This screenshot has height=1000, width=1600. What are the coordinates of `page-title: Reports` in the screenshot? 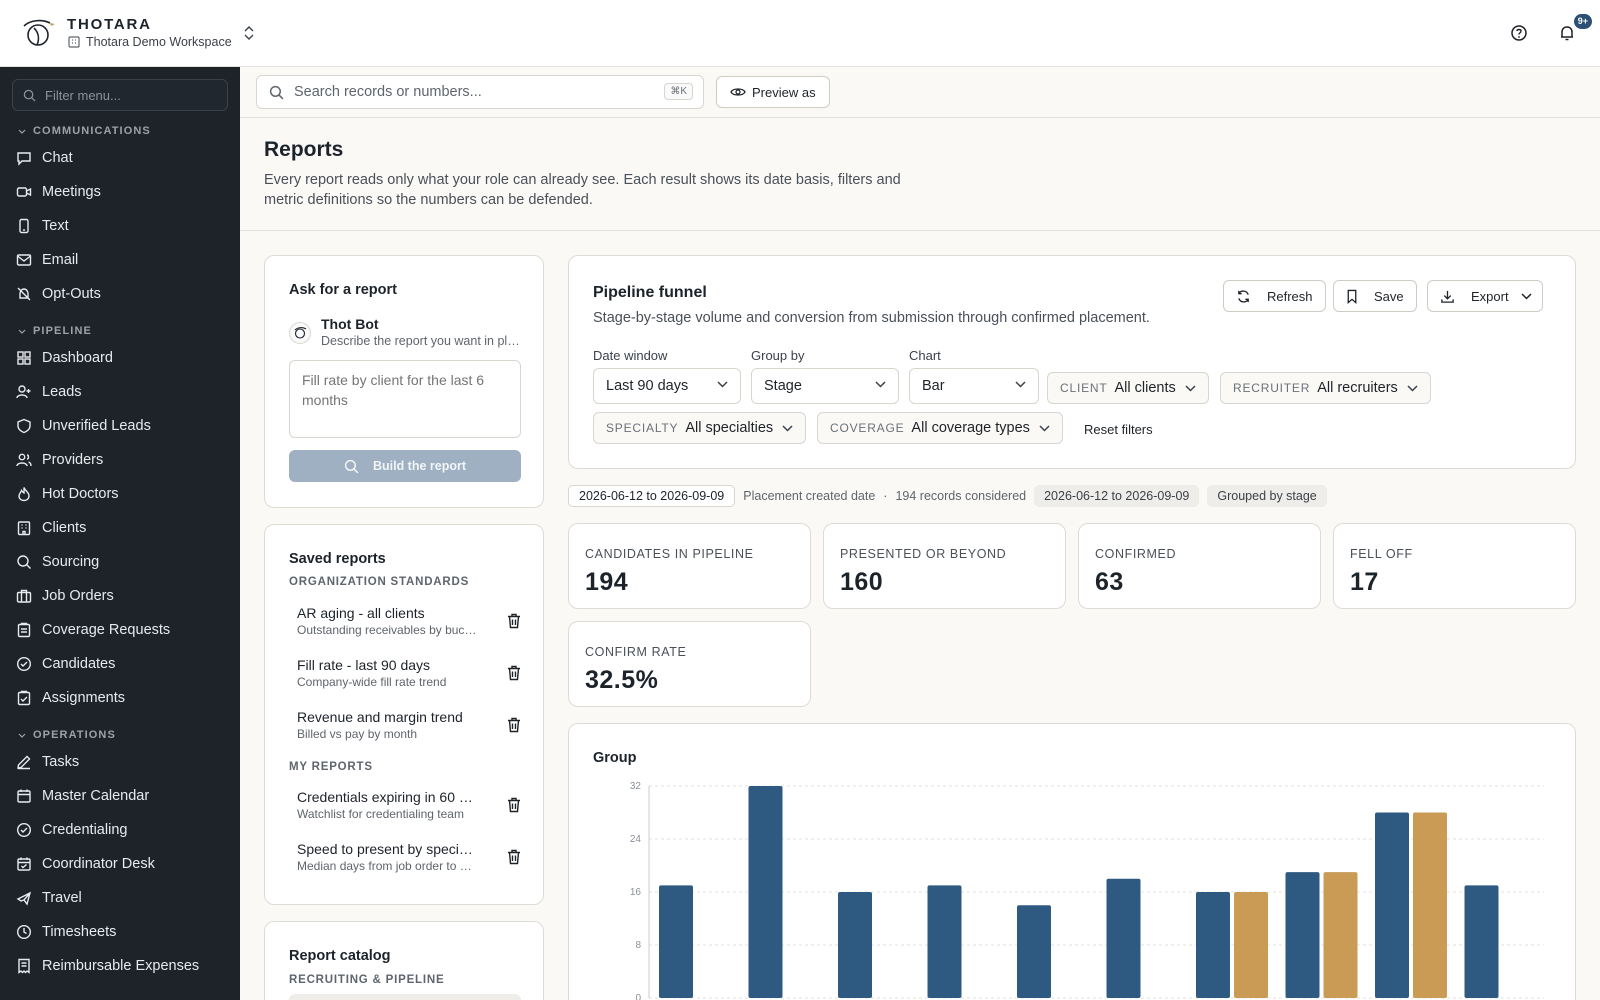 It's located at (304, 149).